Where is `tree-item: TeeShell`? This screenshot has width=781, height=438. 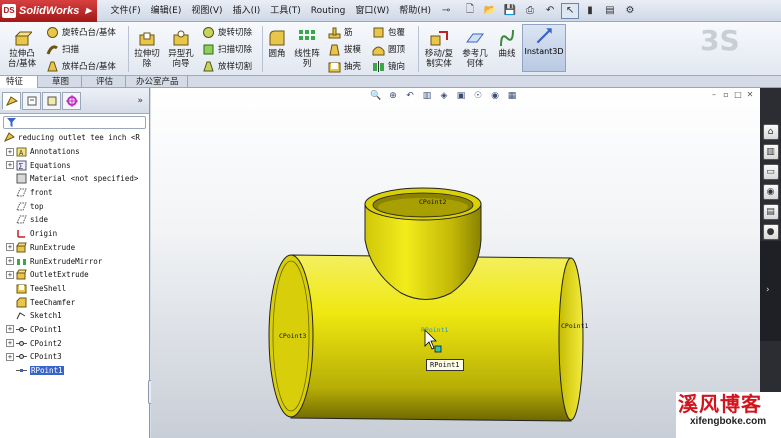
tree-item: TeeShell is located at coordinates (74, 289).